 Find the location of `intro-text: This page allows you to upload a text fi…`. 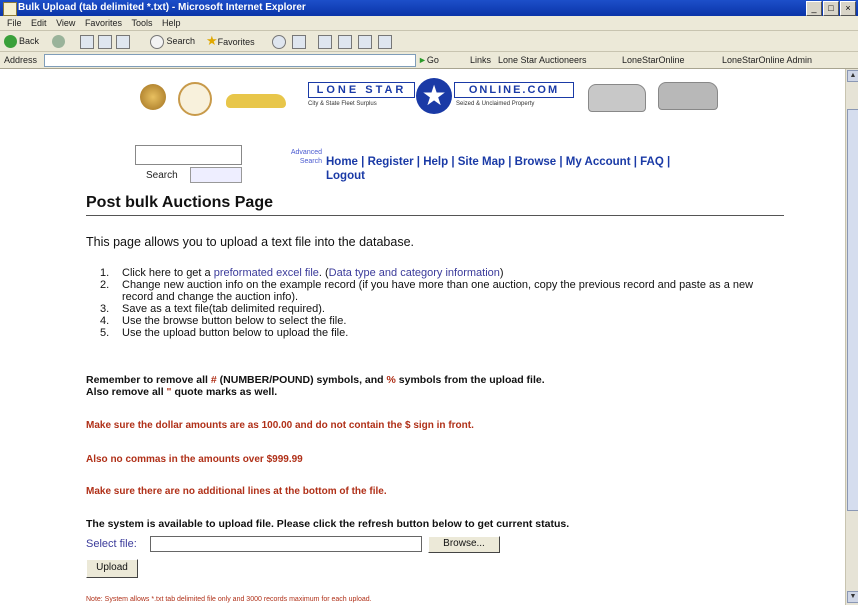

intro-text: This page allows you to upload a text fi… is located at coordinates (250, 242).